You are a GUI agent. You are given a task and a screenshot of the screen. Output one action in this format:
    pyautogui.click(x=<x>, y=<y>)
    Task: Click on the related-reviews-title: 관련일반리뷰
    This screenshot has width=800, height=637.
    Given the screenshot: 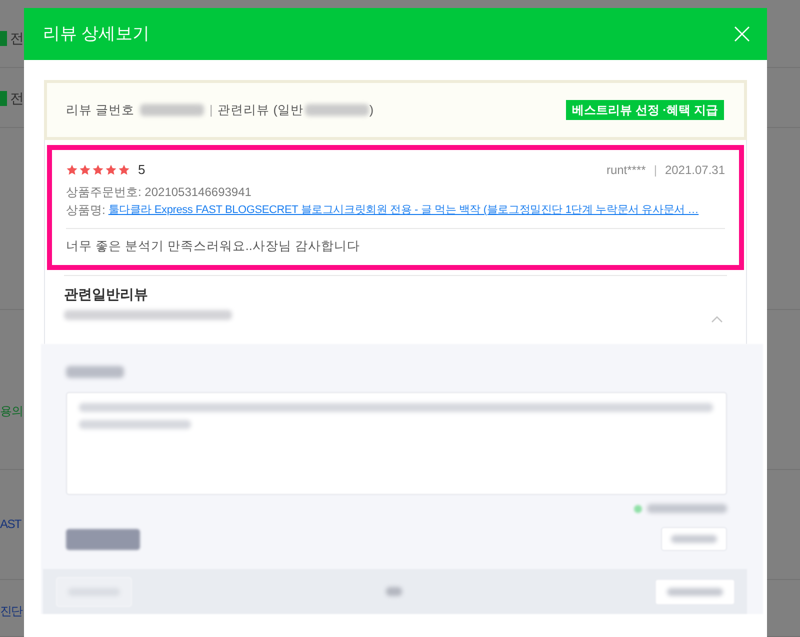 What is the action you would take?
    pyautogui.click(x=106, y=294)
    